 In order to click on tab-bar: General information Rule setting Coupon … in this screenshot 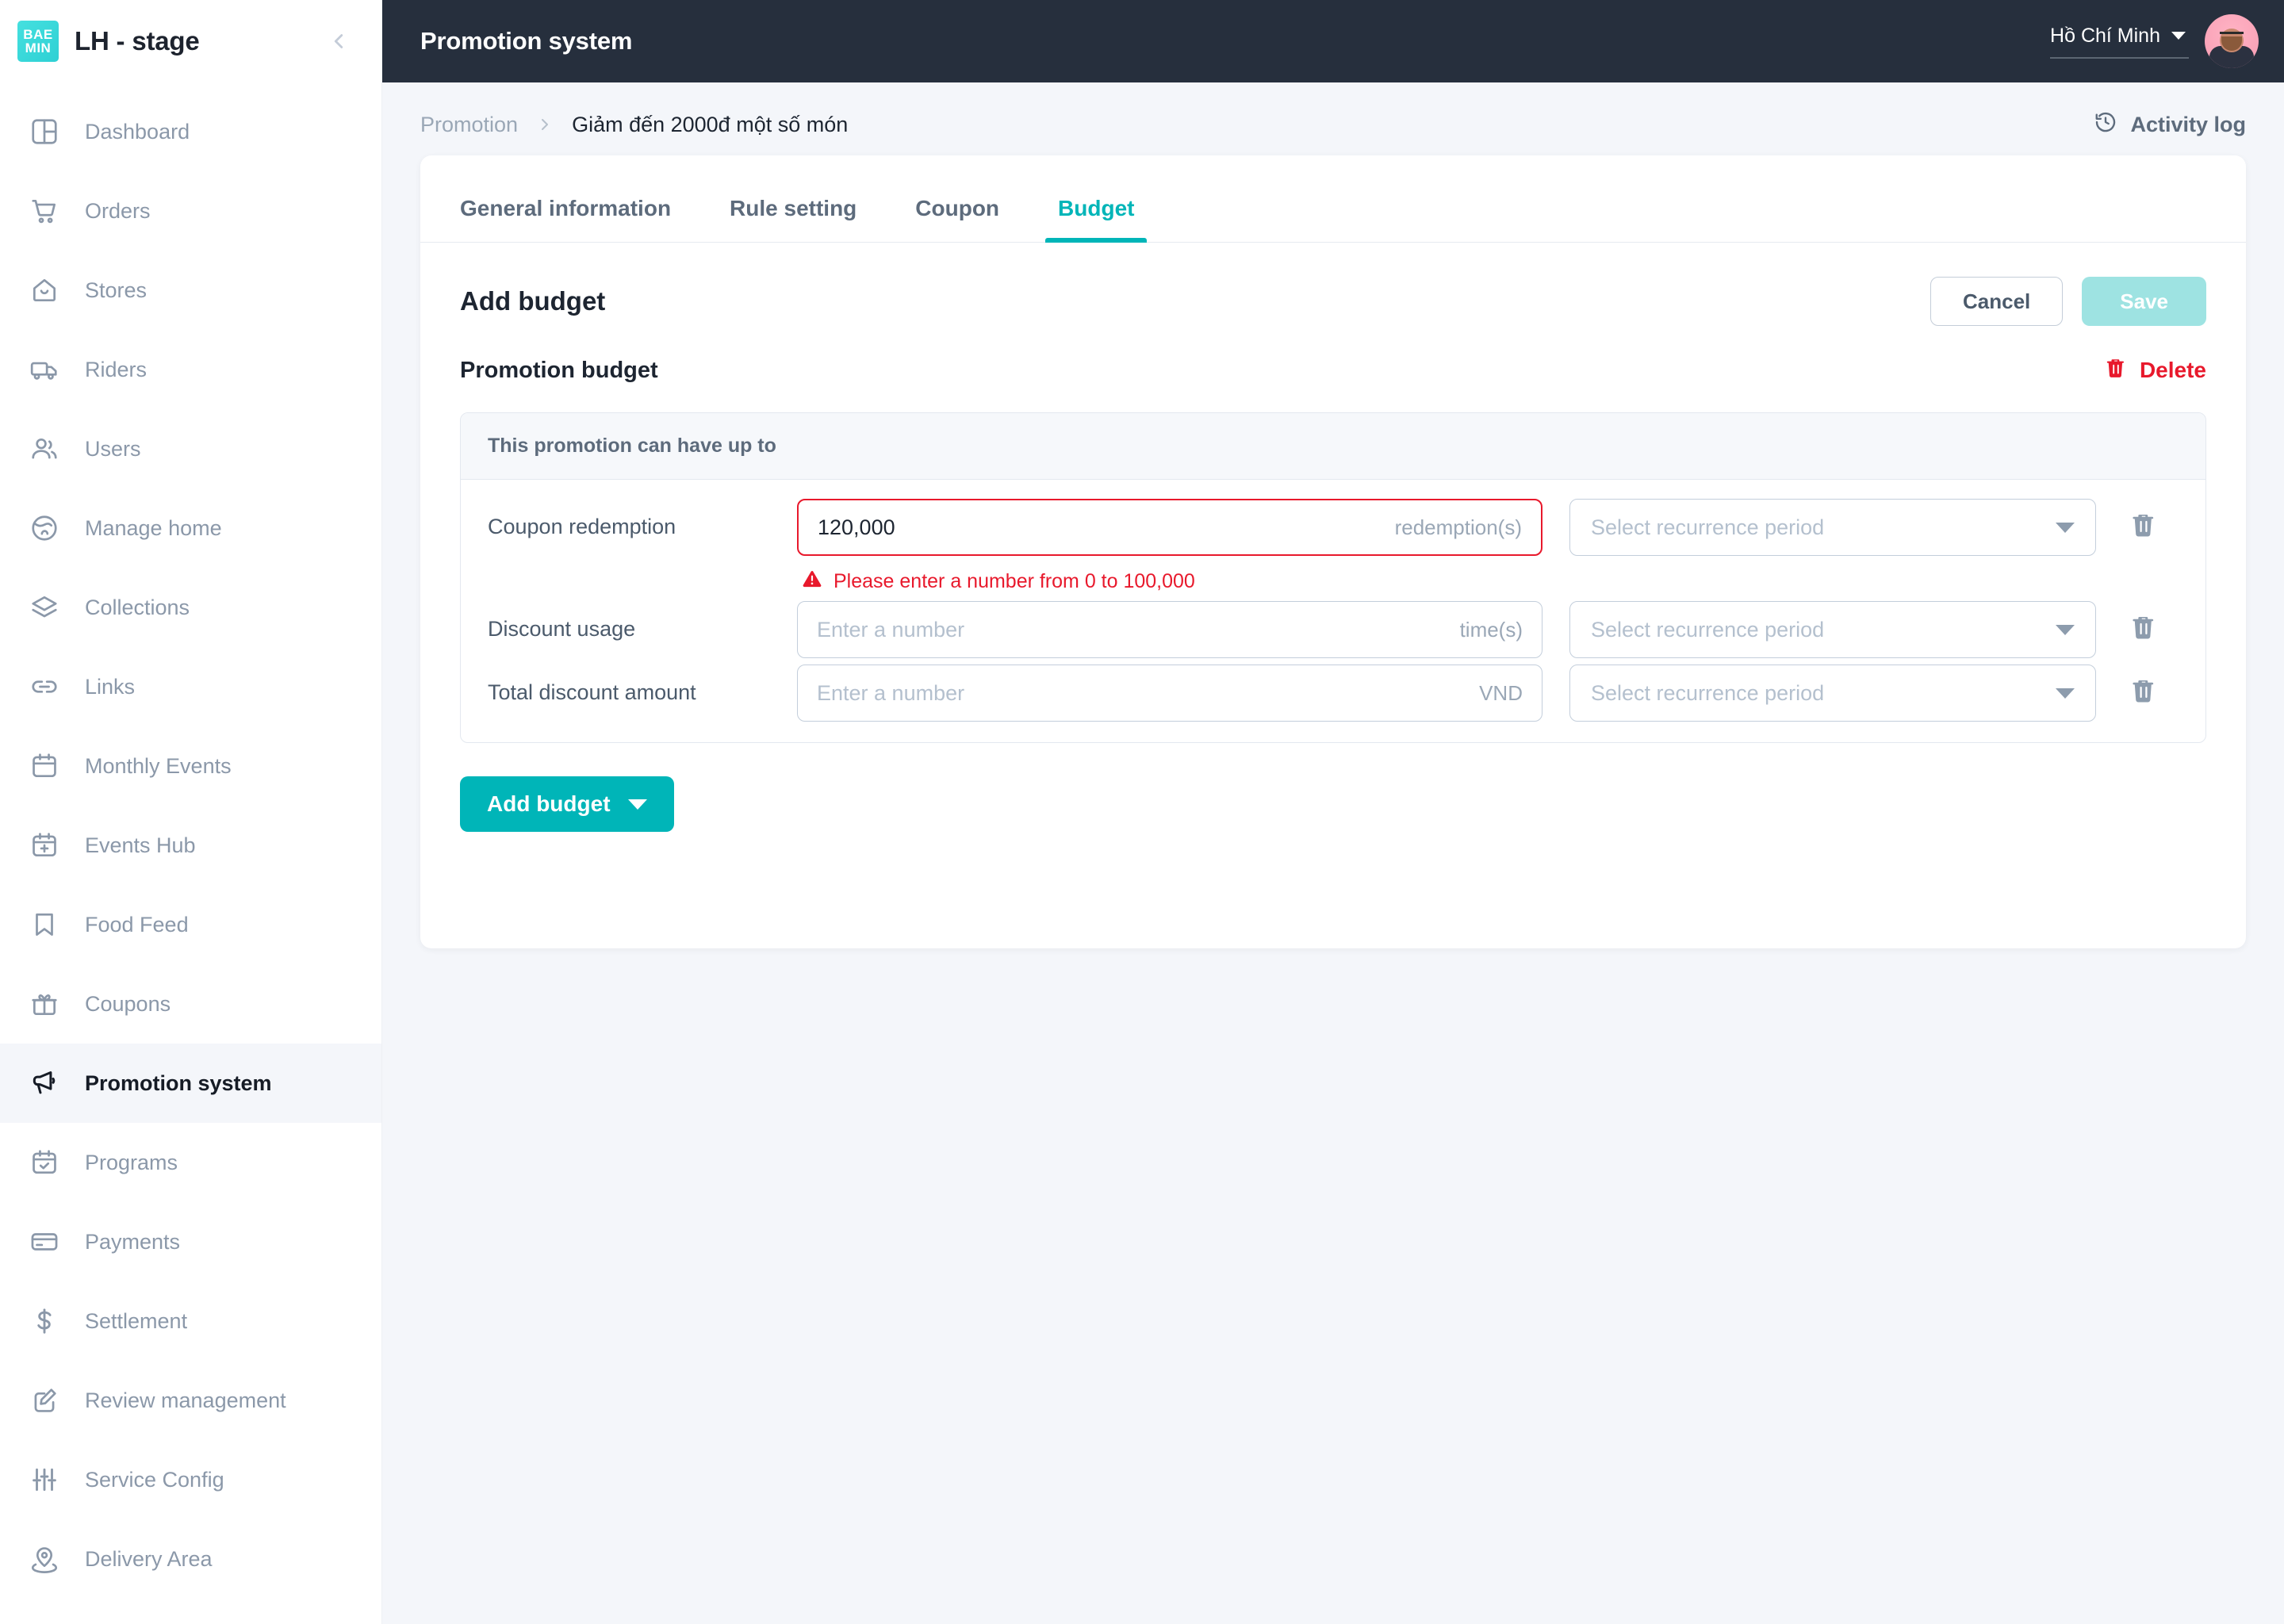, I will do `click(1333, 199)`.